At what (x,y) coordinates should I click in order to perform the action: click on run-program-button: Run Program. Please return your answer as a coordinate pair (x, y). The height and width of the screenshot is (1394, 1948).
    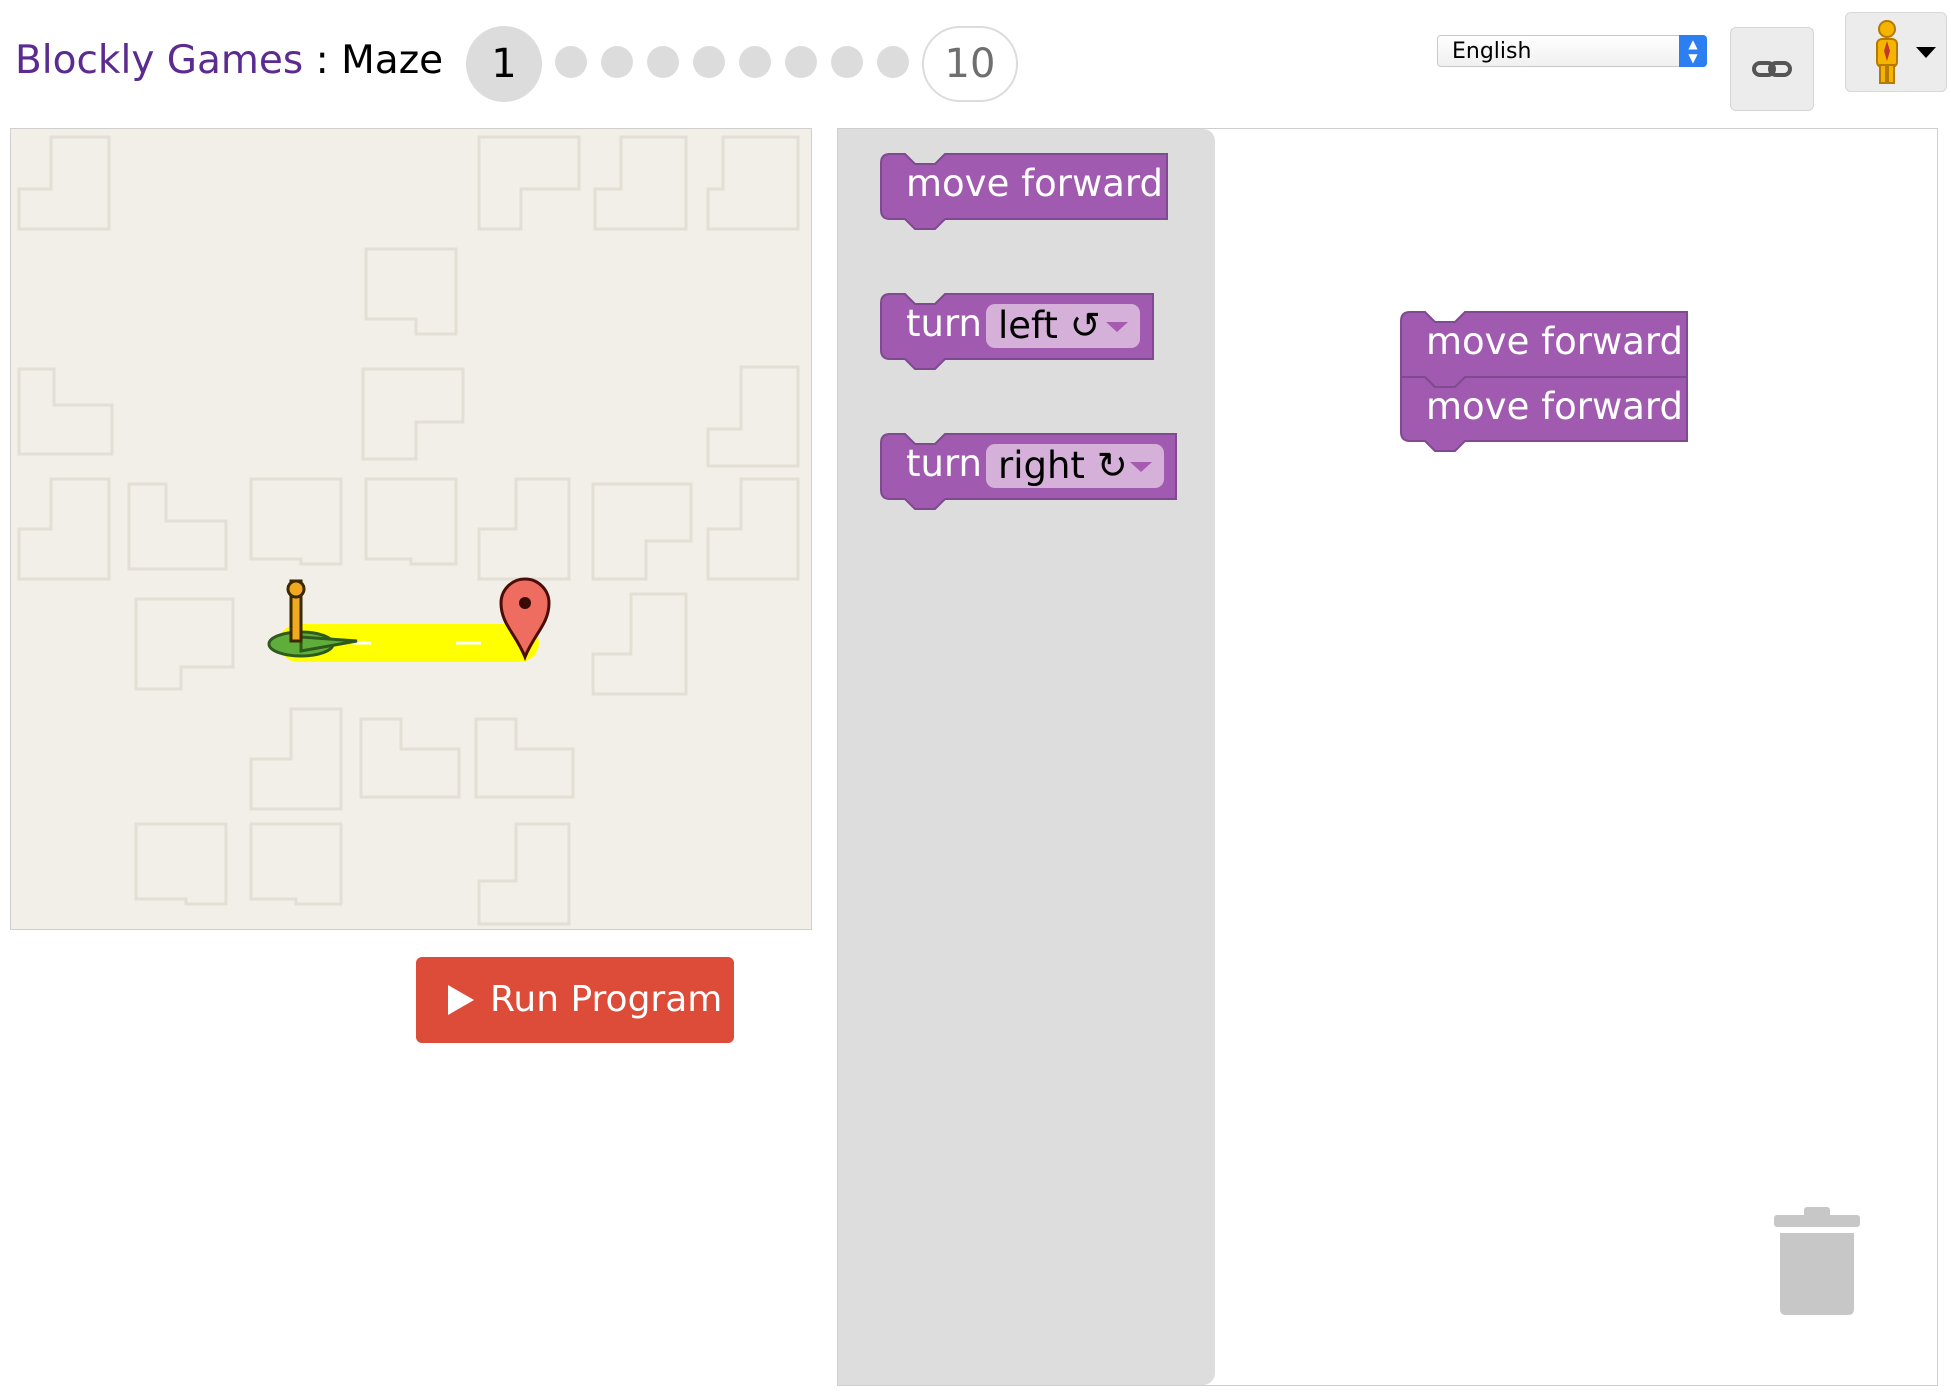
    Looking at the image, I should click on (575, 1000).